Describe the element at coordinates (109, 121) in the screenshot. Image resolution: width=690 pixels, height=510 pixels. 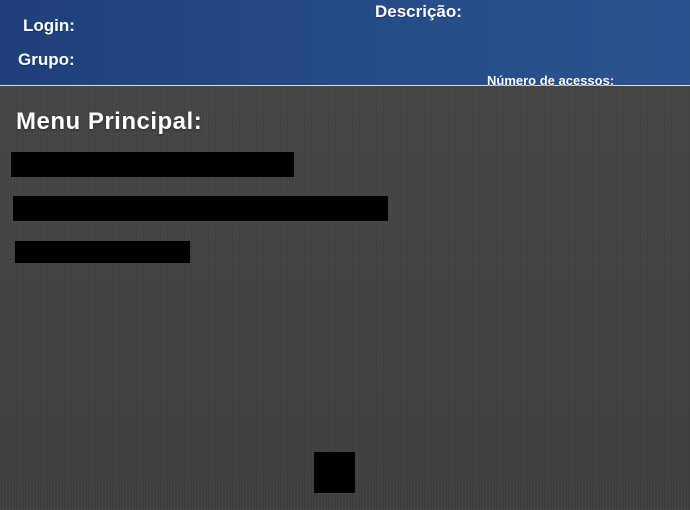
I see `main-menu-title: Menu Principal:` at that location.